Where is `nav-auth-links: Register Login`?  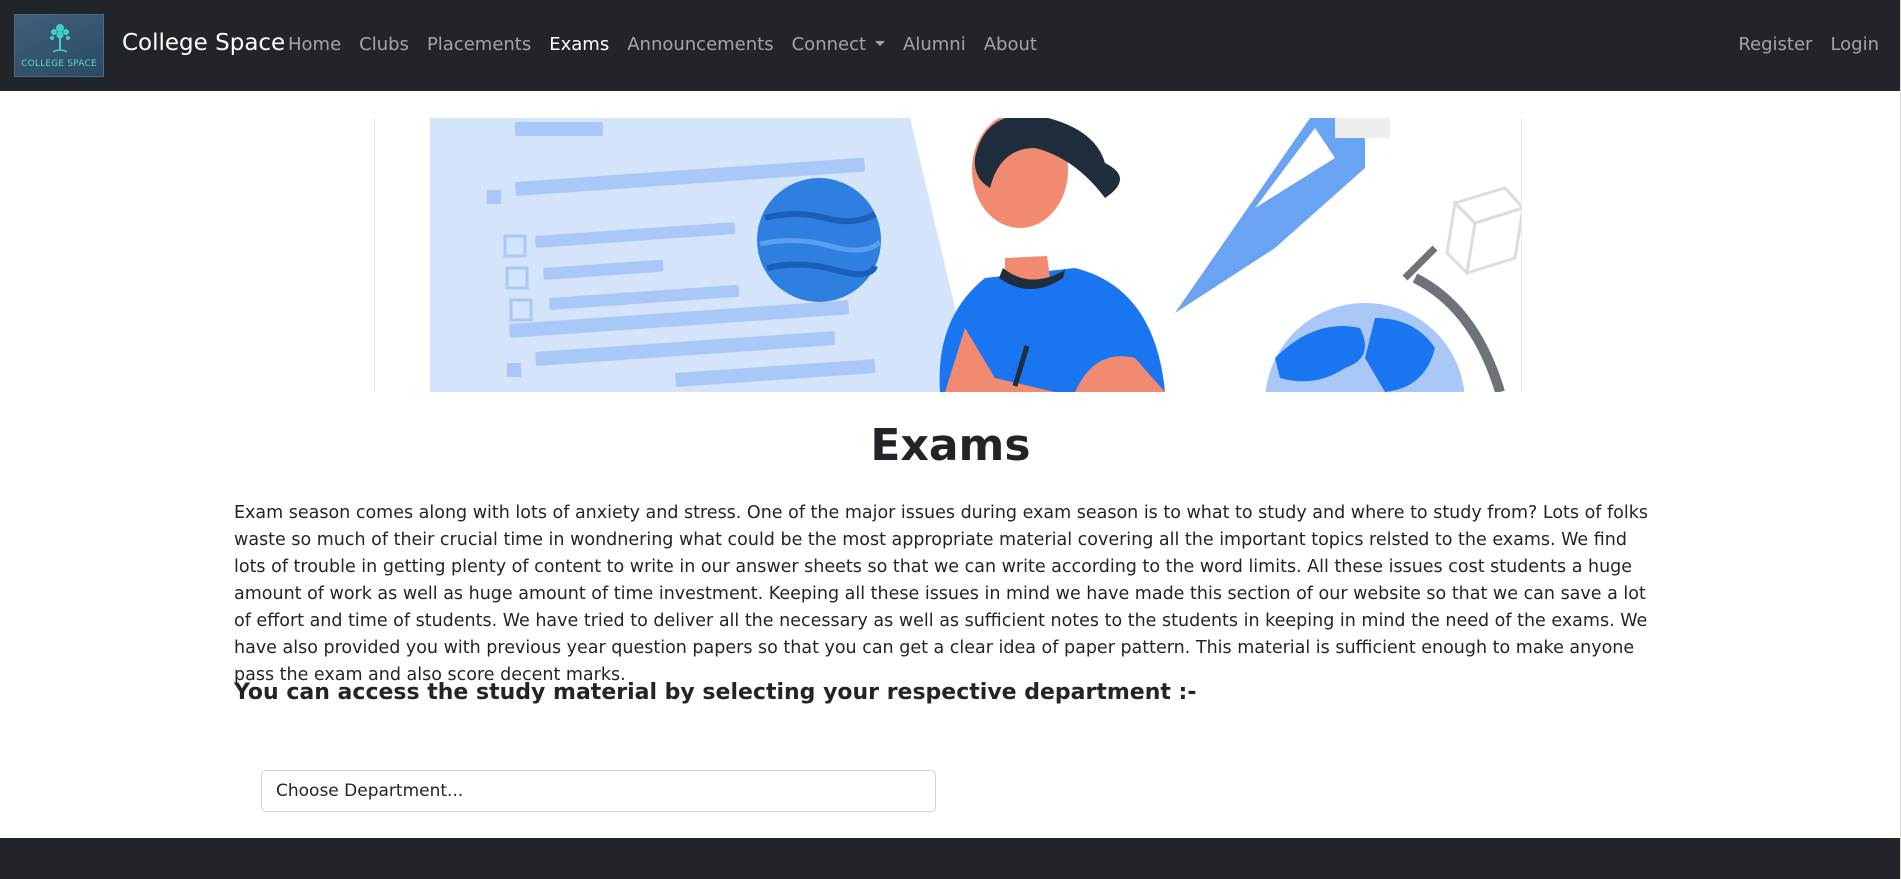
nav-auth-links: Register Login is located at coordinates (1799, 44).